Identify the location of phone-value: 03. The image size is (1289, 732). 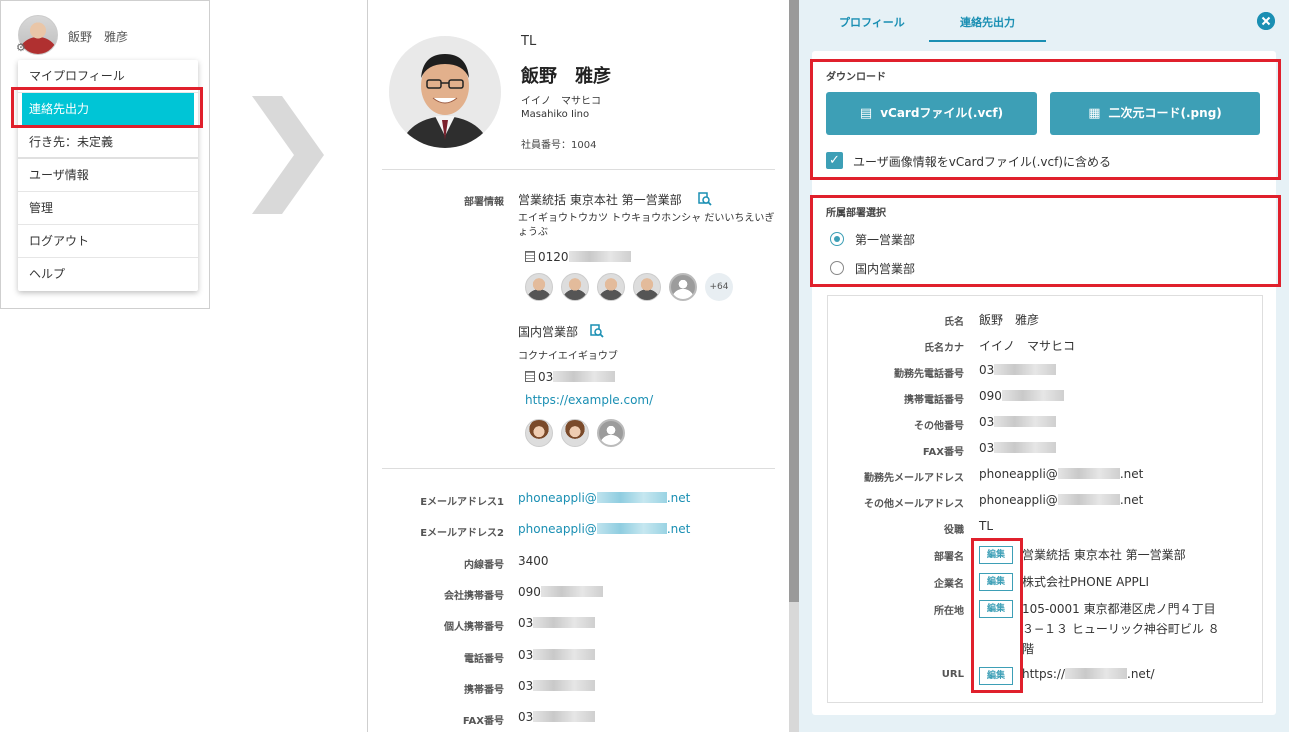
(557, 655).